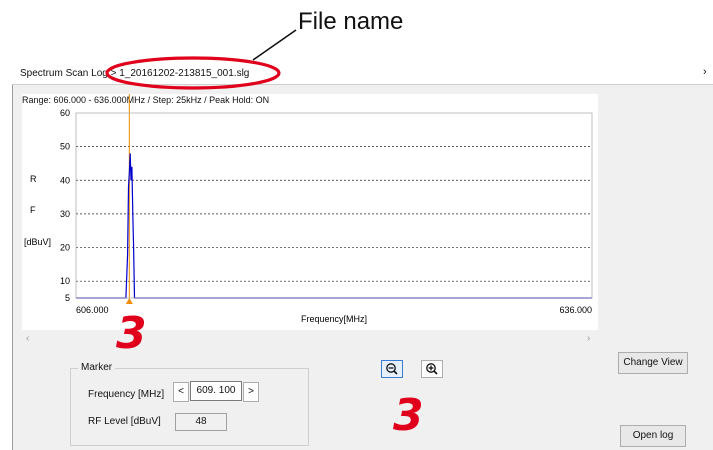 The image size is (713, 450). What do you see at coordinates (65, 248) in the screenshot?
I see `y-tick-label: 20` at bounding box center [65, 248].